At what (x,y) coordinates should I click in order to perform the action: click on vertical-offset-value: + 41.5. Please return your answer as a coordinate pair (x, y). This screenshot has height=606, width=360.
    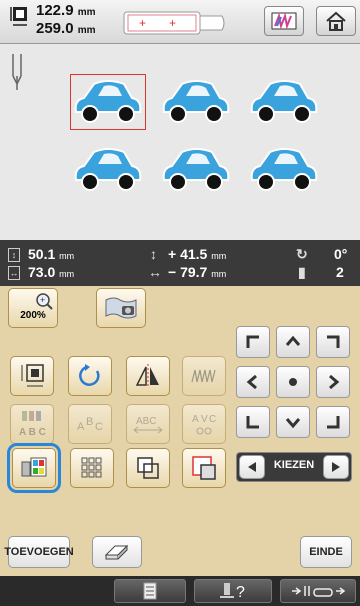
    Looking at the image, I should click on (188, 254).